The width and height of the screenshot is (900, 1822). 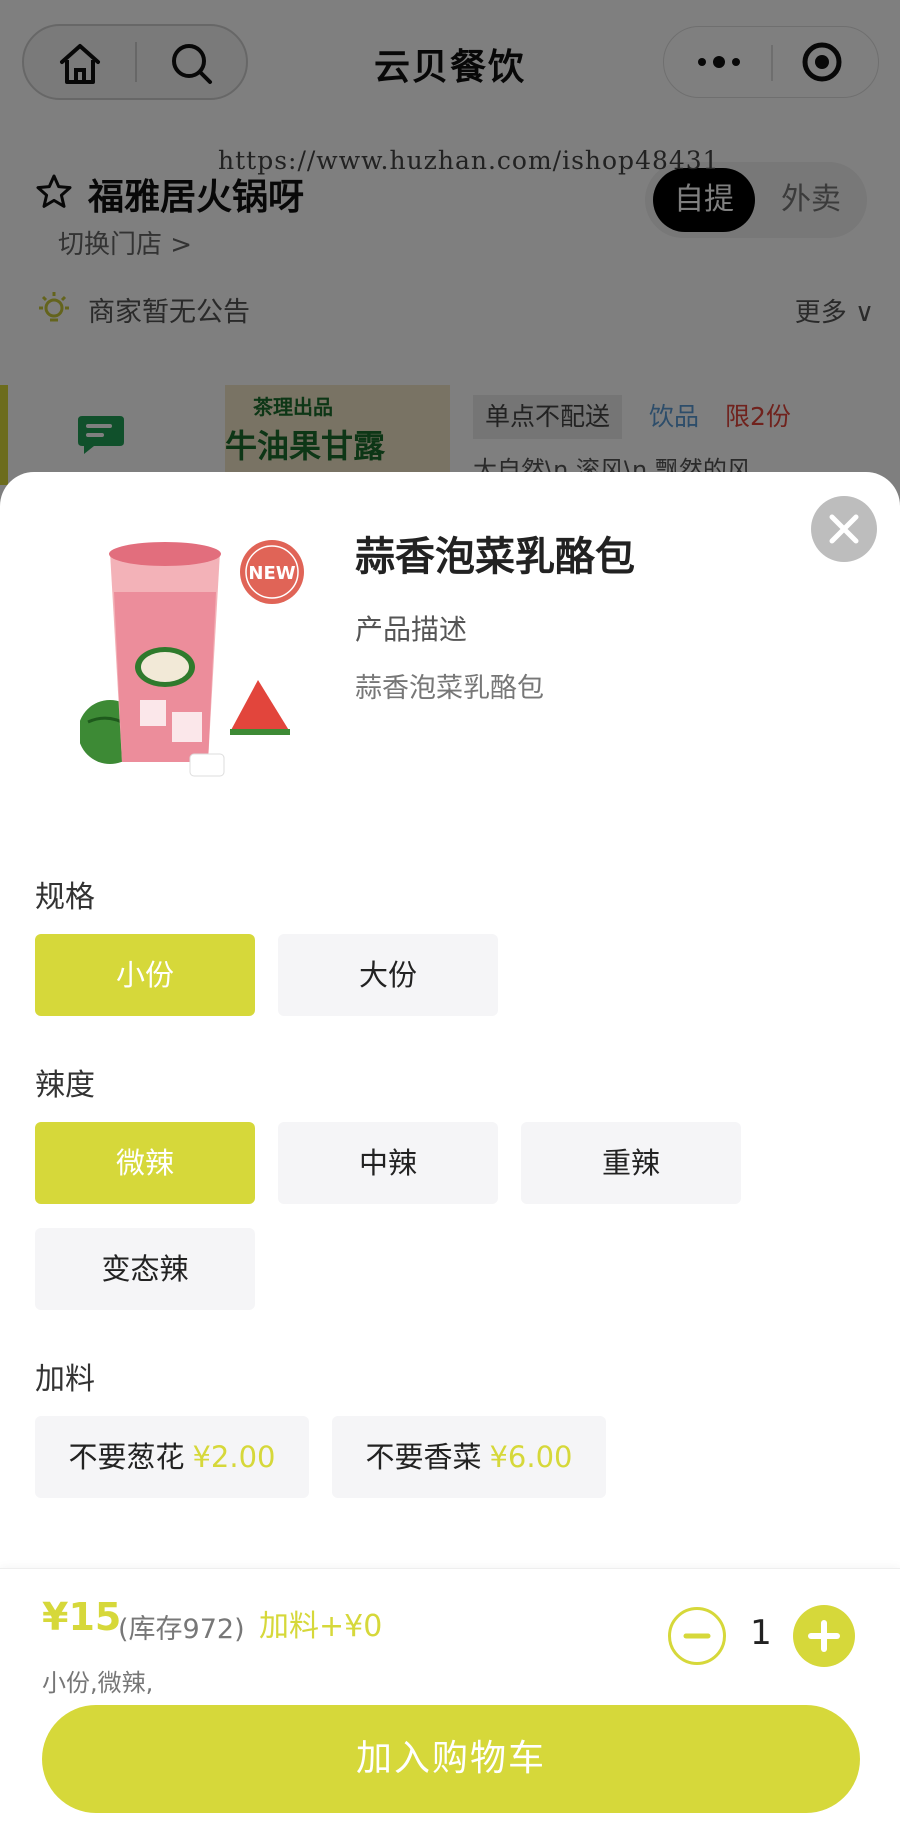 I want to click on new-badge-text: NEW, so click(x=271, y=573).